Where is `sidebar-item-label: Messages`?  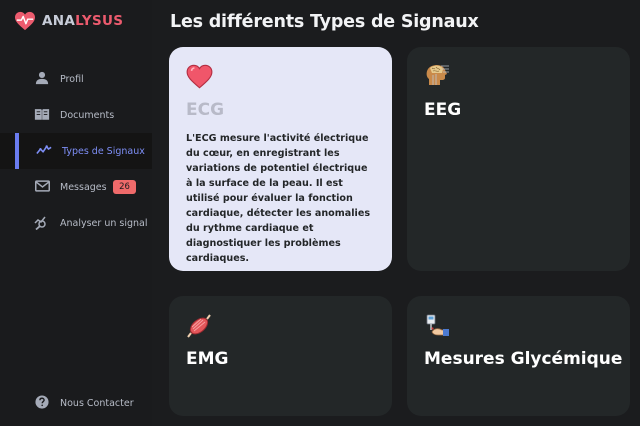
sidebar-item-label: Messages is located at coordinates (83, 187).